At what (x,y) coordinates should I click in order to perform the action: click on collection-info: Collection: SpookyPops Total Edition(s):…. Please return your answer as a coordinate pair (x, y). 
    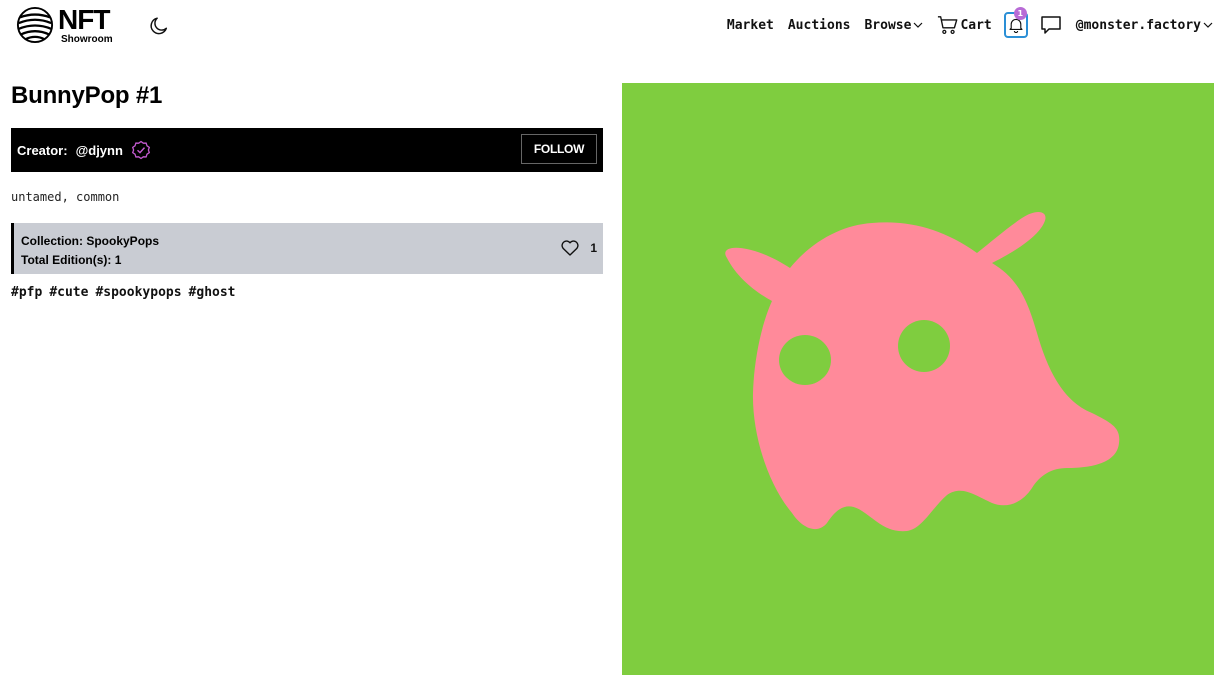
    Looking at the image, I should click on (307, 248).